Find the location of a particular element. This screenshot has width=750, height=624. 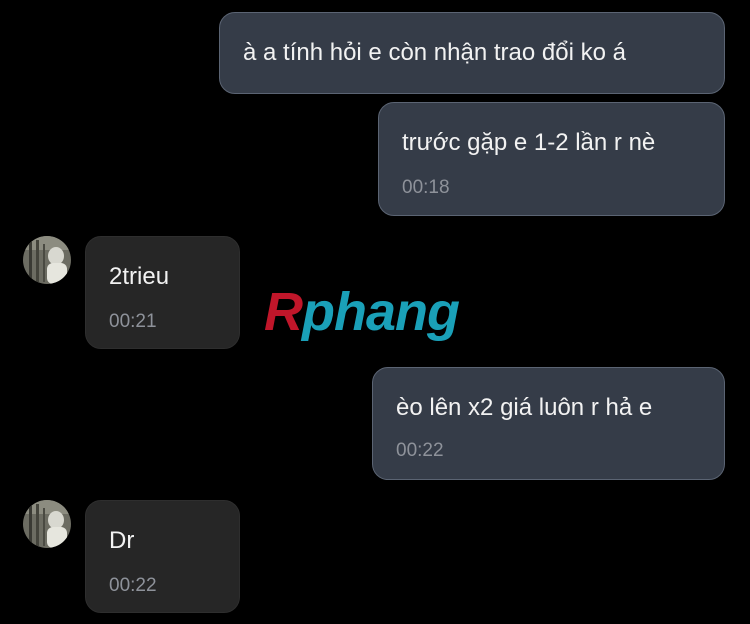

svg-text: Rphang is located at coordinates (362, 312).